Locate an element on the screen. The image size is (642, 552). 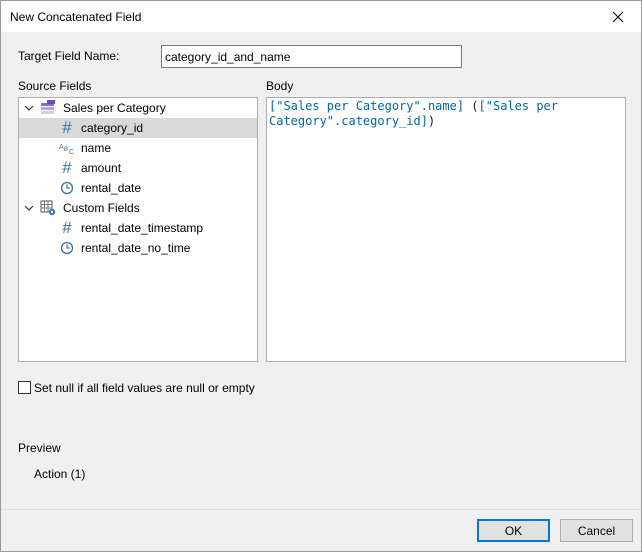
preview-label: Preview is located at coordinates (39, 448).